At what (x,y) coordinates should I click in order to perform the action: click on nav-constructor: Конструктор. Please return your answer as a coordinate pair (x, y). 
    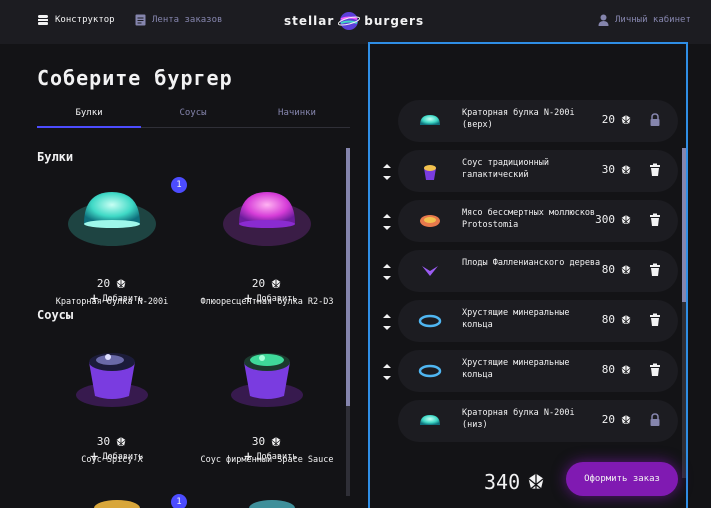
    Looking at the image, I should click on (76, 20).